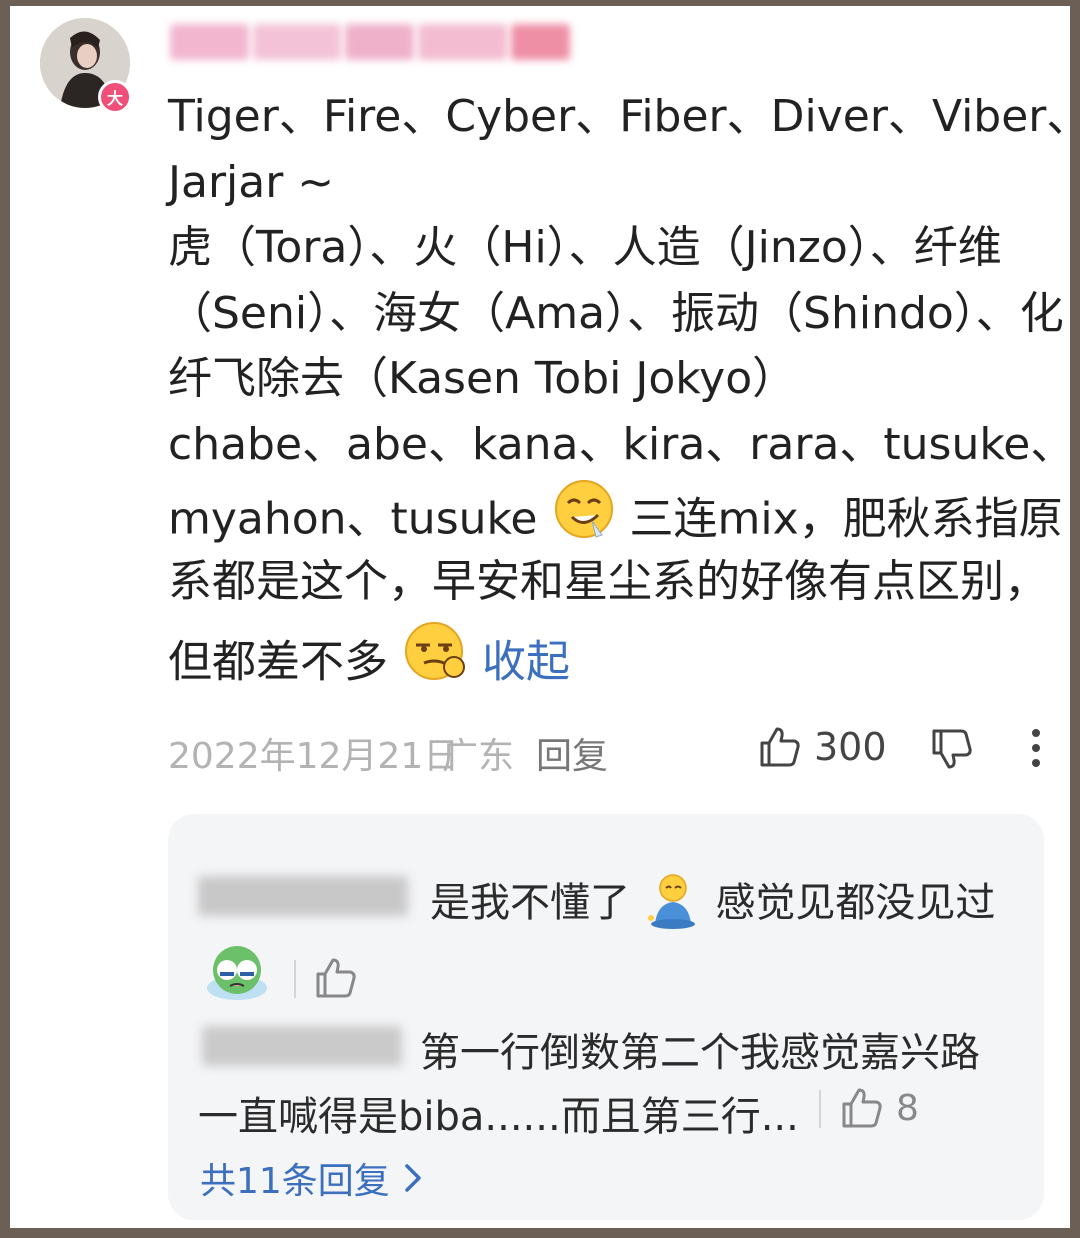 Image resolution: width=1080 pixels, height=1238 pixels. I want to click on collapse-link: 收起, so click(526, 661).